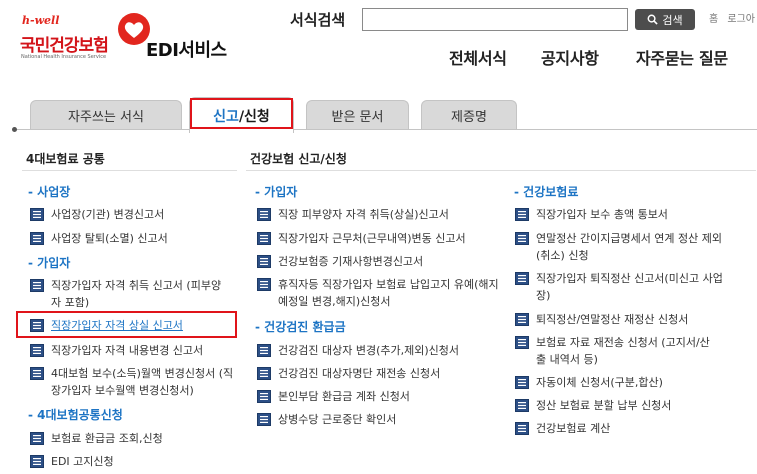 This screenshot has width=757, height=474. I want to click on util-links: 홈 로그아, so click(733, 17).